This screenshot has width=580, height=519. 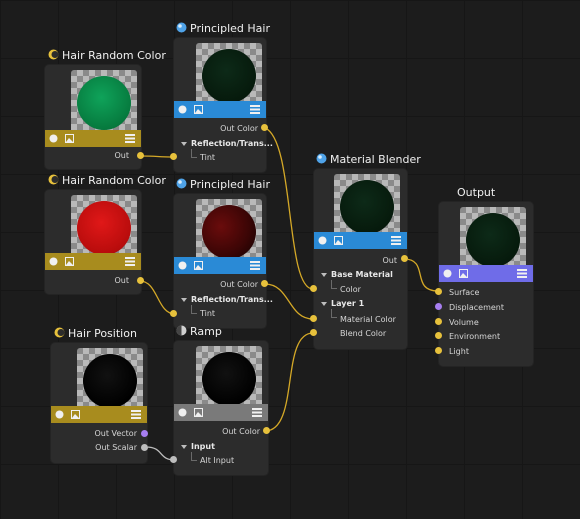 What do you see at coordinates (208, 157) in the screenshot?
I see `input-tint-label: Tint` at bounding box center [208, 157].